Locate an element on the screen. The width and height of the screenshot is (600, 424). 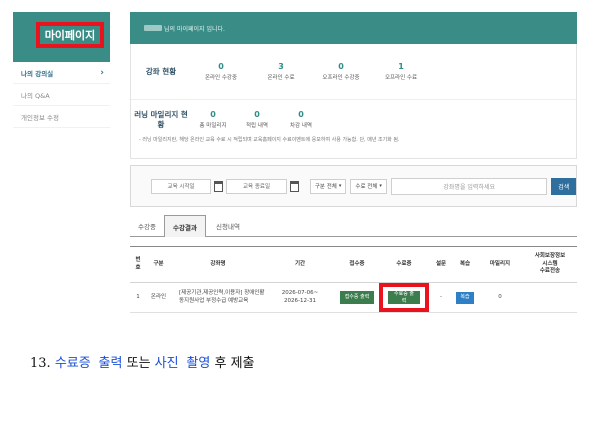
greeting-text: 님의 마이페이지 입니다. is located at coordinates (194, 29).